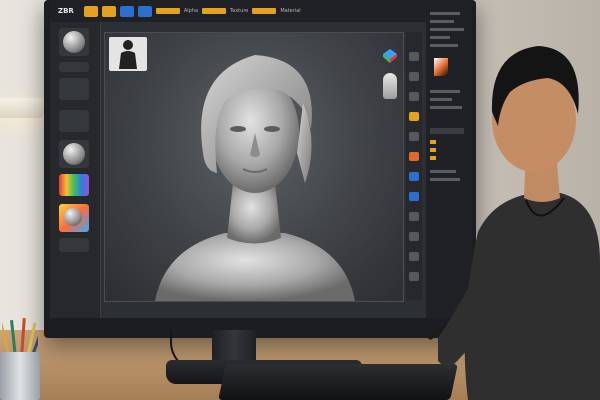  Describe the element at coordinates (290, 11) in the screenshot. I see `topbar-label-material: Material` at that location.